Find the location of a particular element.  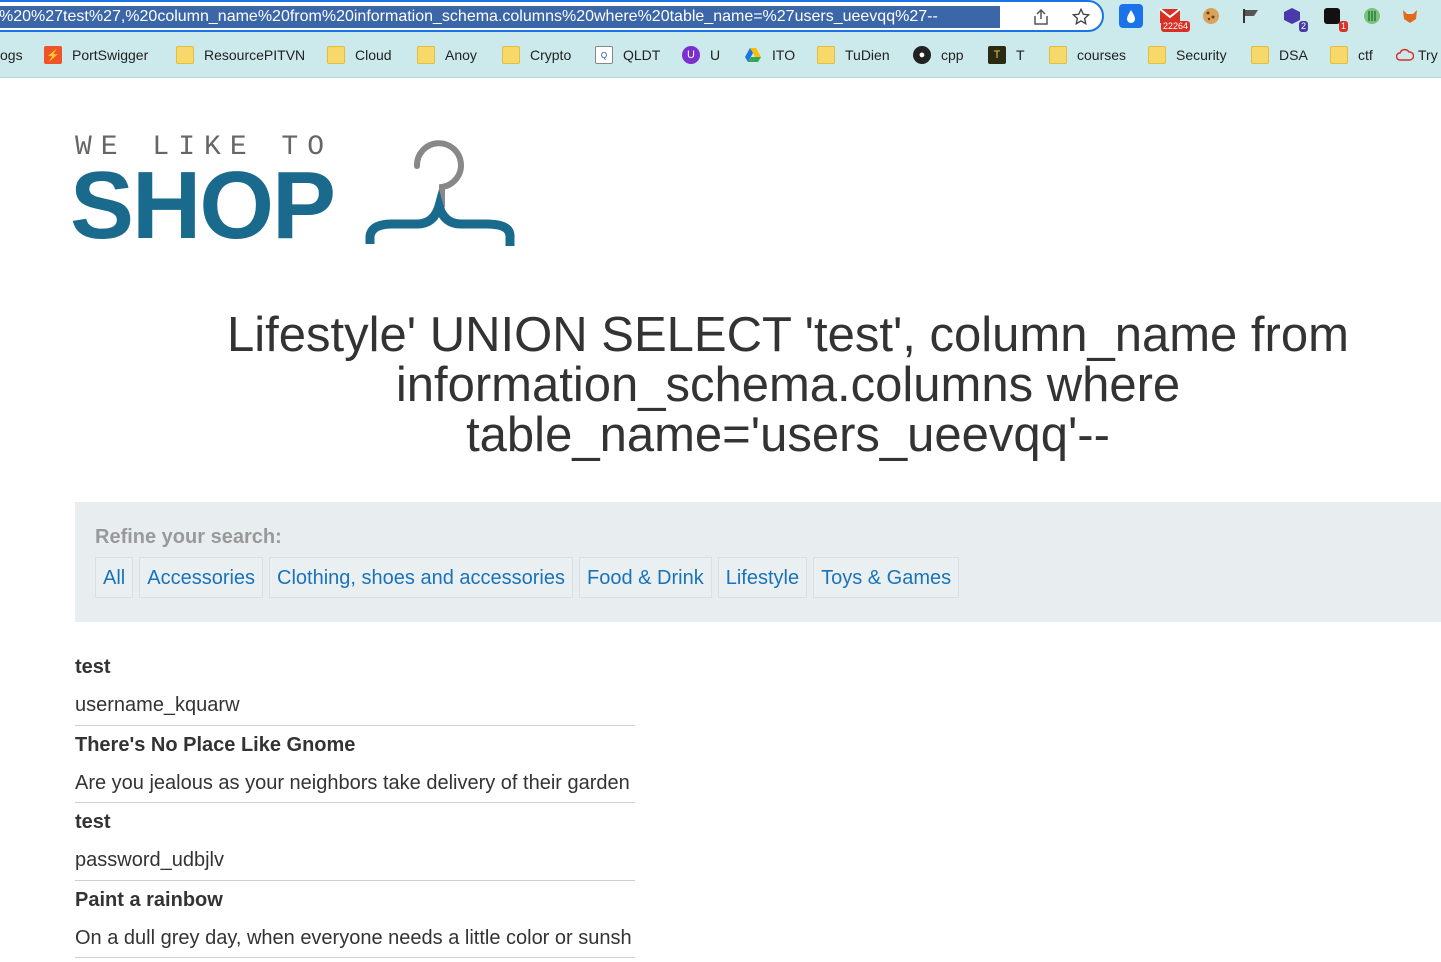

filter-all: All is located at coordinates (114, 577).